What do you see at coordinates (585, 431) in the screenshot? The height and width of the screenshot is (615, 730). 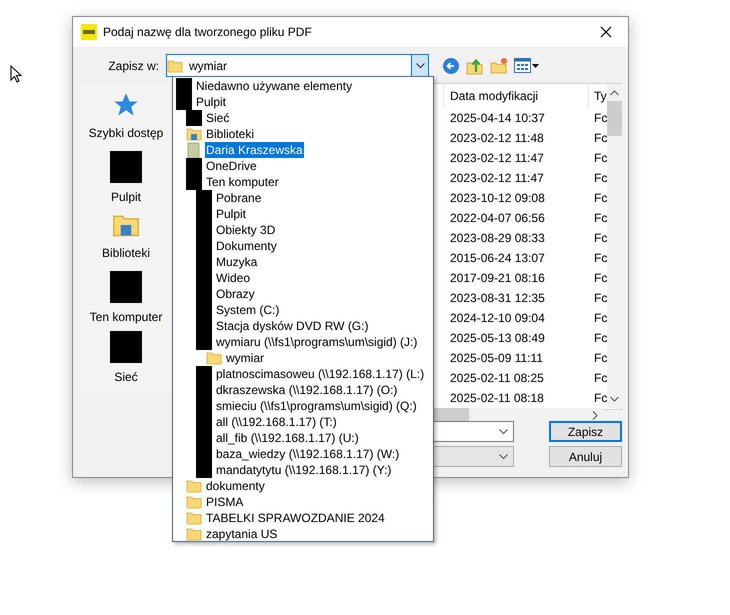 I see `dialog-button: Zapisz` at bounding box center [585, 431].